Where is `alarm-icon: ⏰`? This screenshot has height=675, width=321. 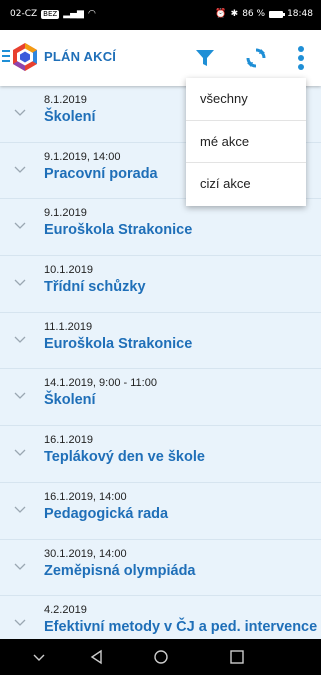
alarm-icon: ⏰ is located at coordinates (221, 14).